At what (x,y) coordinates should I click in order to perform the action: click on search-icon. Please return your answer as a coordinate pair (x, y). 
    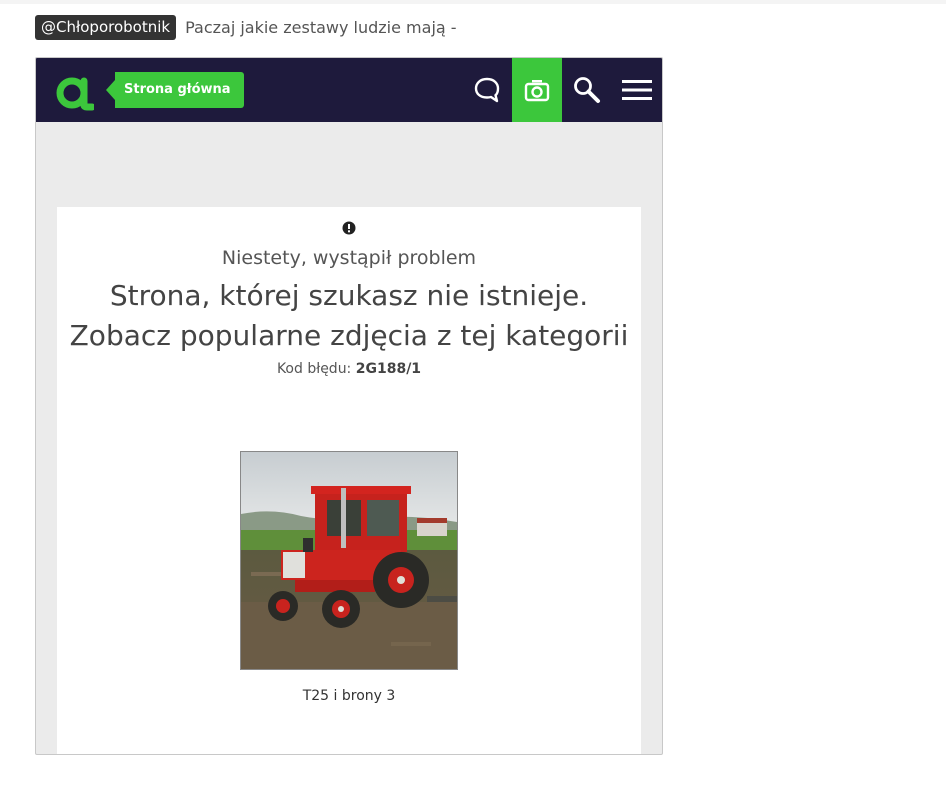
    Looking at the image, I should click on (587, 90).